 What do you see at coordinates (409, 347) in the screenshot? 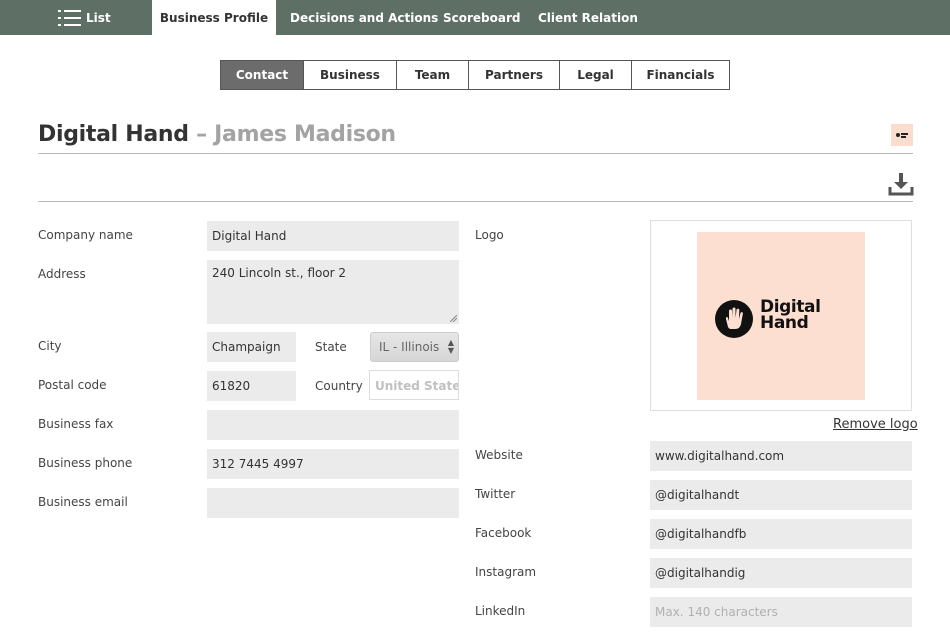
I see `state-value: IL - Illinois` at bounding box center [409, 347].